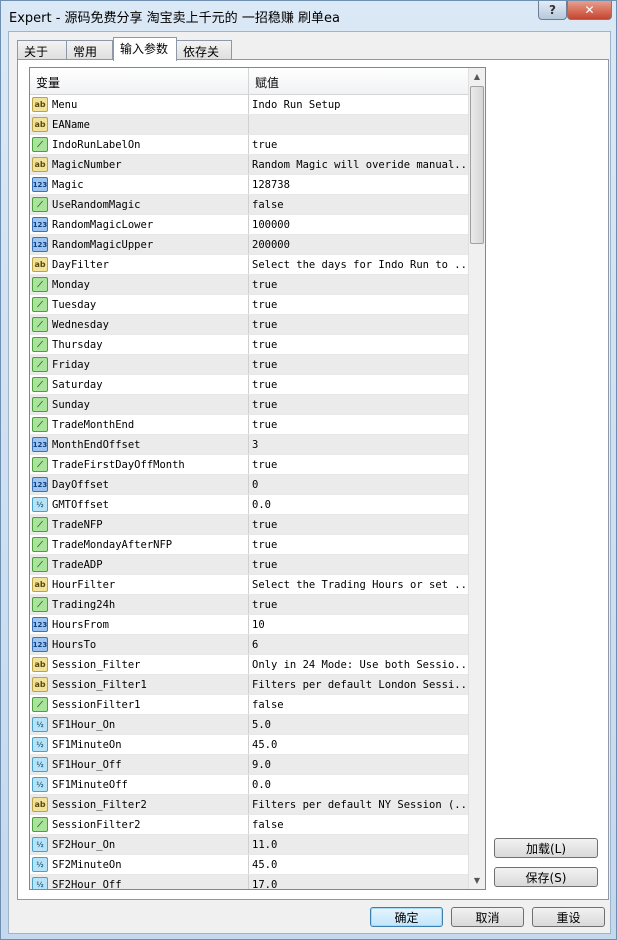  I want to click on value-cell, so click(359, 124).